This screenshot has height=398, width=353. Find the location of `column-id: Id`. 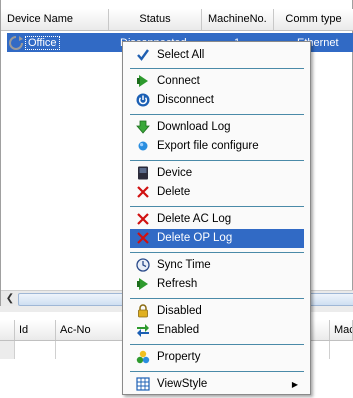

column-id: Id is located at coordinates (35, 330).